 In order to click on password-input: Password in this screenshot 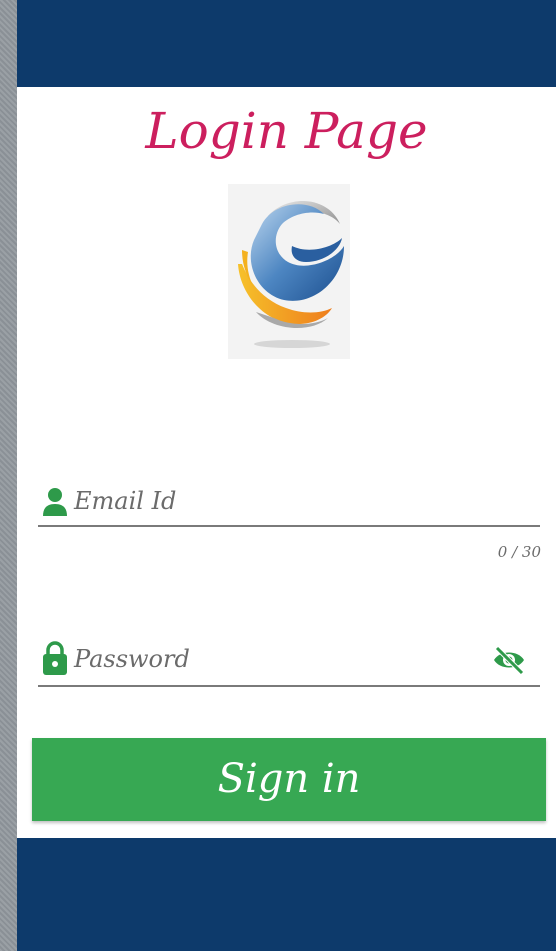, I will do `click(132, 659)`.